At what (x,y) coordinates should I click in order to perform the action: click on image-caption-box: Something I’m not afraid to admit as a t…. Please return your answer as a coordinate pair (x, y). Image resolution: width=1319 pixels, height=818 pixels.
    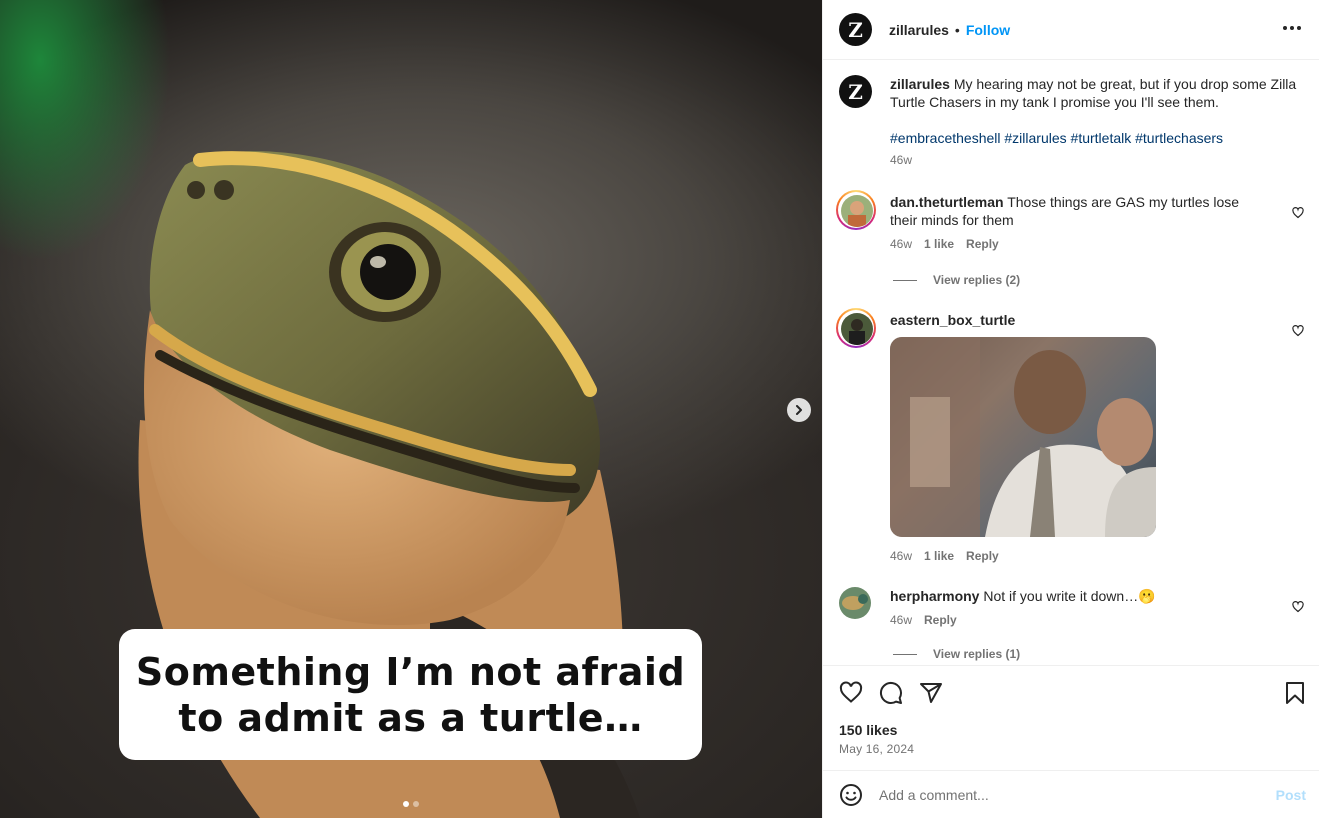
    Looking at the image, I should click on (410, 694).